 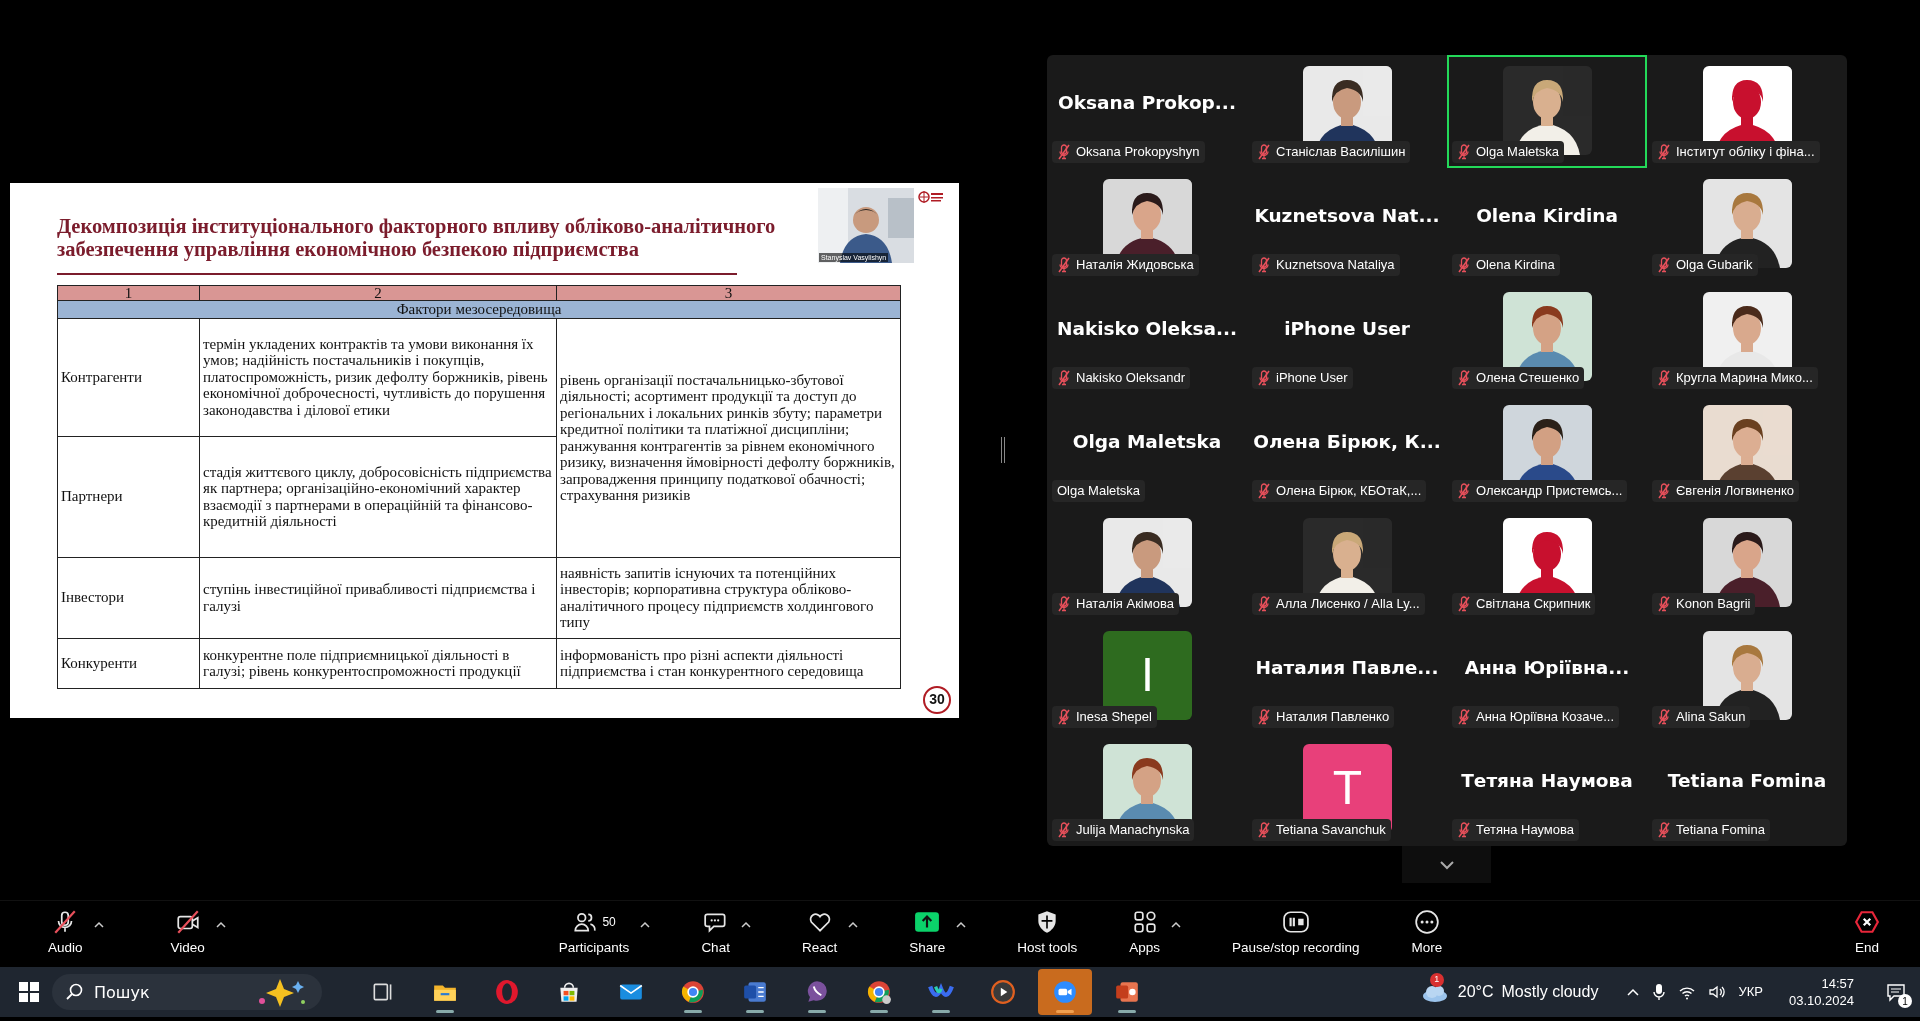 I want to click on participant-name: Наталия Павленко, so click(x=1333, y=717).